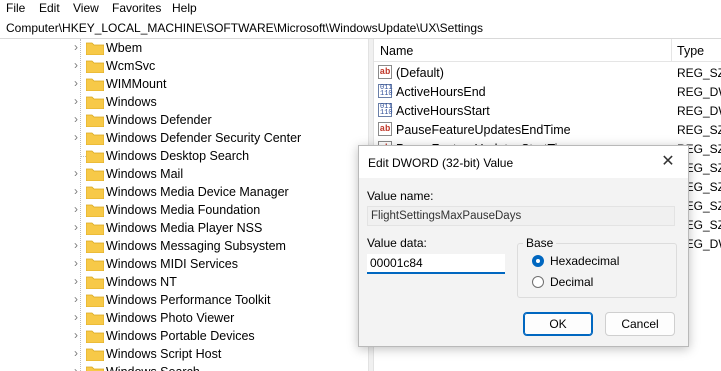 This screenshot has height=371, width=721. Describe the element at coordinates (197, 192) in the screenshot. I see `tree-item-label: Windows Media Device Manager` at that location.